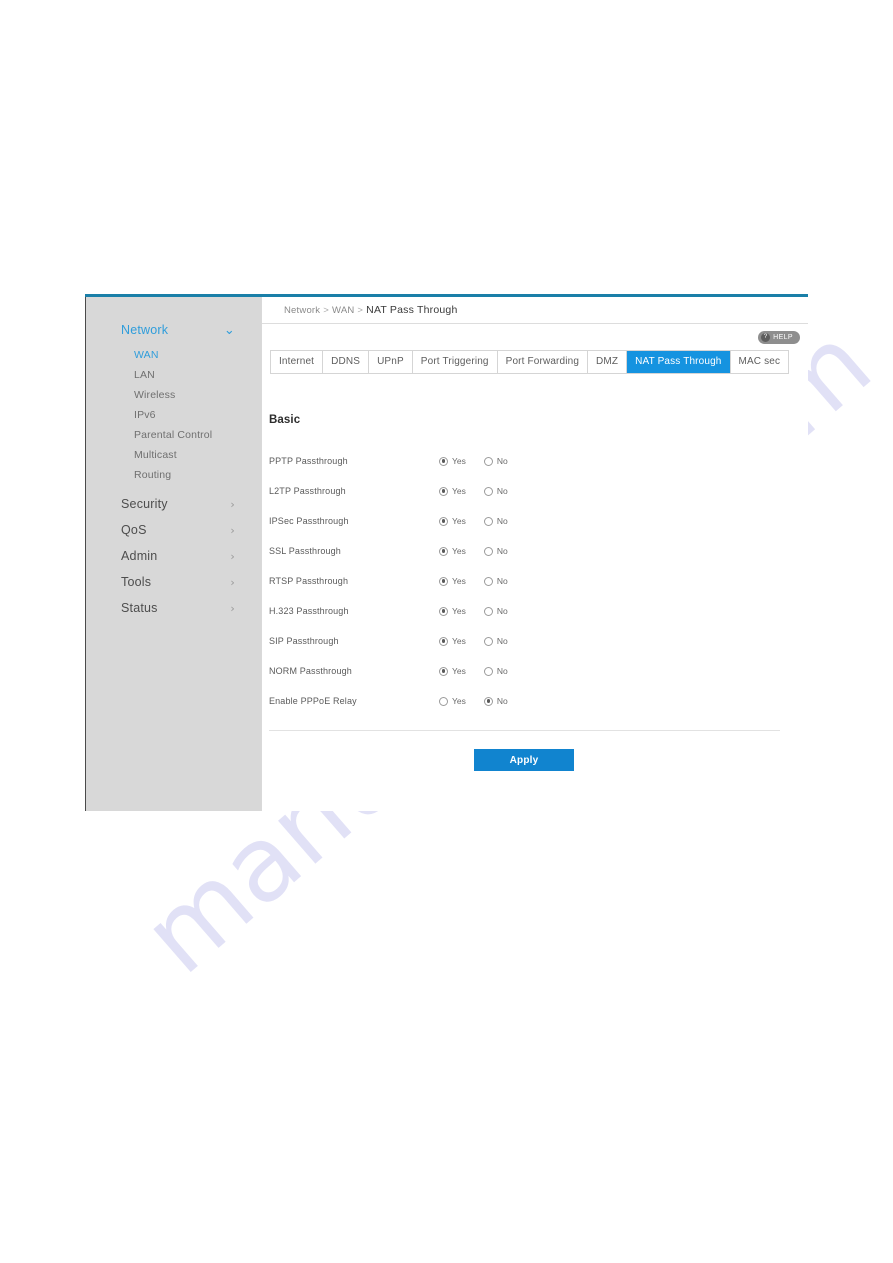  I want to click on breadcrumb-mid: WAN, so click(343, 310).